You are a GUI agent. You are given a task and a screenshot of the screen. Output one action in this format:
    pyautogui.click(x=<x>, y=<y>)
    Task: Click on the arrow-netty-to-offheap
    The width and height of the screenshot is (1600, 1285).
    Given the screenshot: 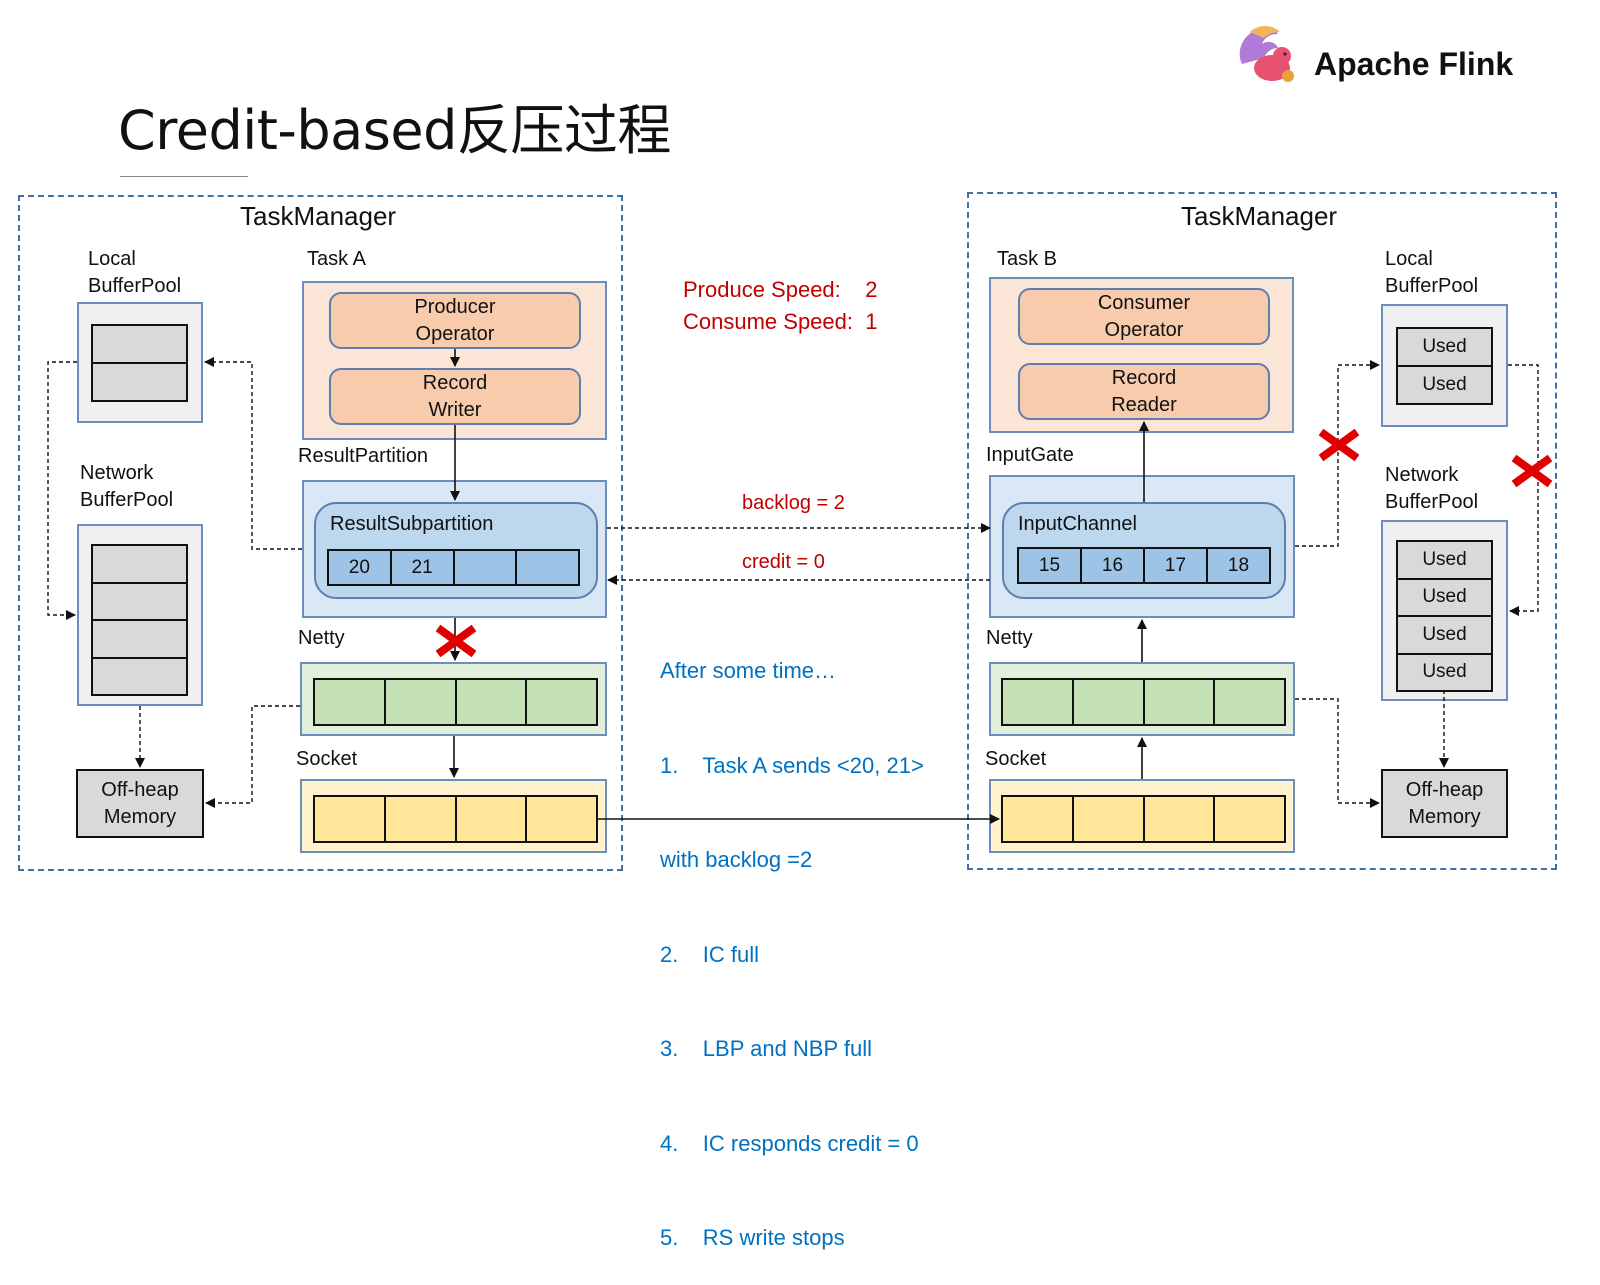 What is the action you would take?
    pyautogui.click(x=252, y=756)
    